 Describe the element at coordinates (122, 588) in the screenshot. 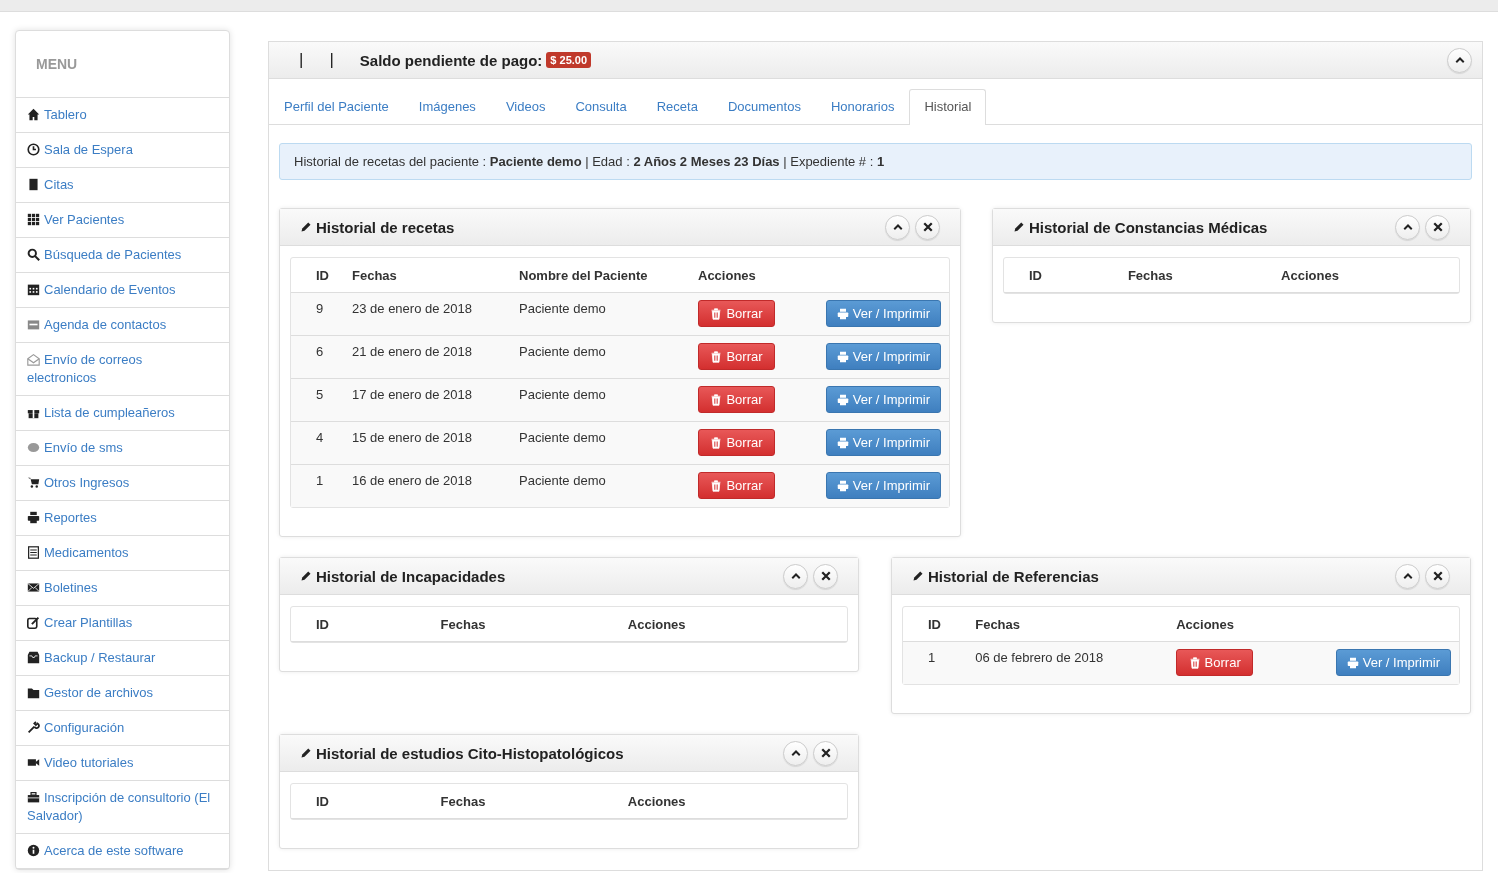

I see `menu-item: Boletines` at that location.